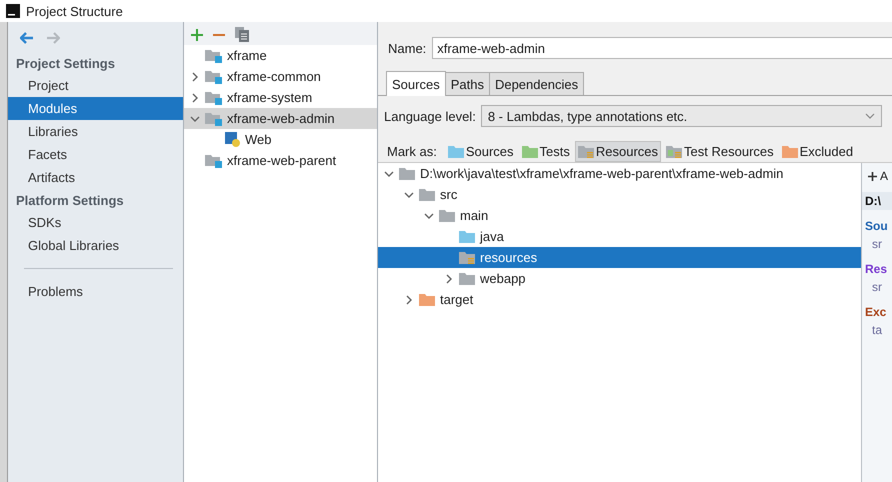 Image resolution: width=892 pixels, height=482 pixels. Describe the element at coordinates (95, 245) in the screenshot. I see `sidebar-item: Global Libraries` at that location.